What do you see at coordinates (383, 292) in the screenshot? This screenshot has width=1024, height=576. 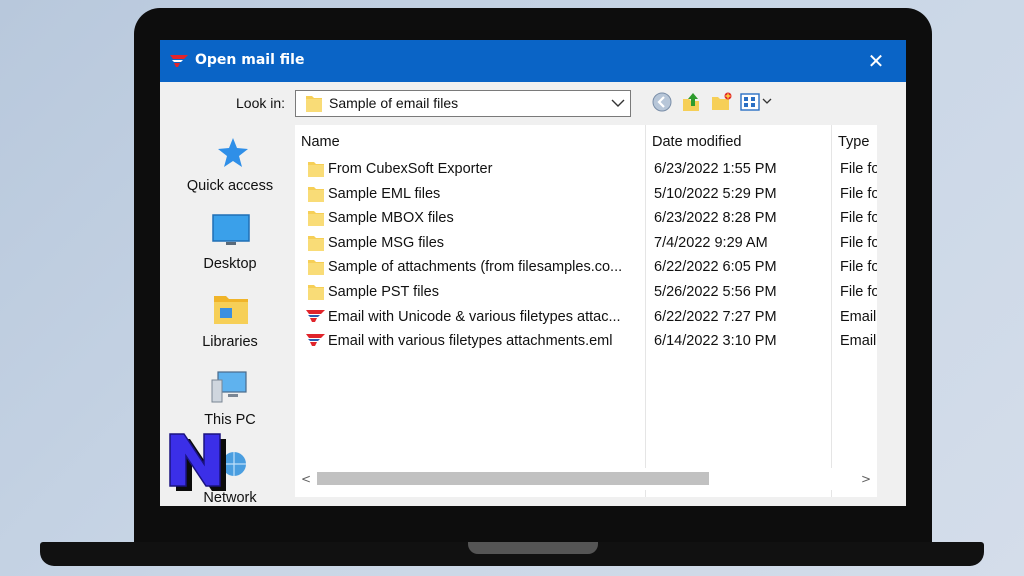 I see `file-name: Sample PST files` at bounding box center [383, 292].